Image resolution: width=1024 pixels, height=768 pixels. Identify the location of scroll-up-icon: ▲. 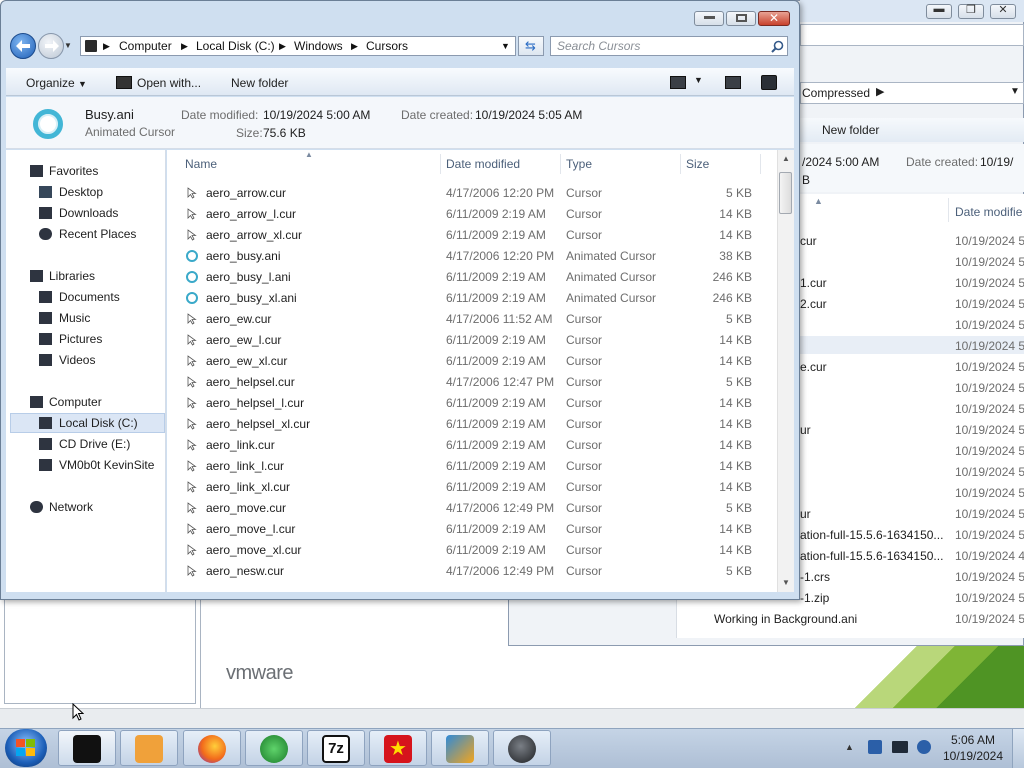
(786, 158).